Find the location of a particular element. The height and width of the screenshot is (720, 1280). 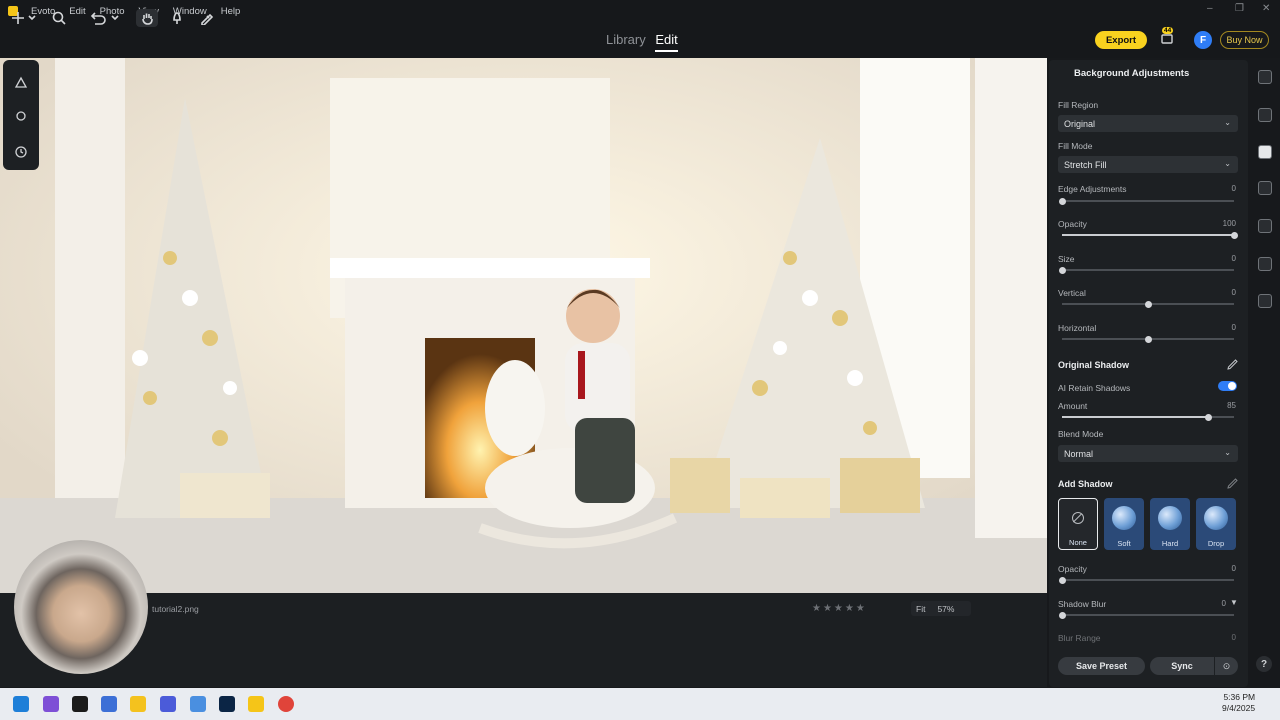

caret-down-icon: ▼ is located at coordinates (1234, 602).